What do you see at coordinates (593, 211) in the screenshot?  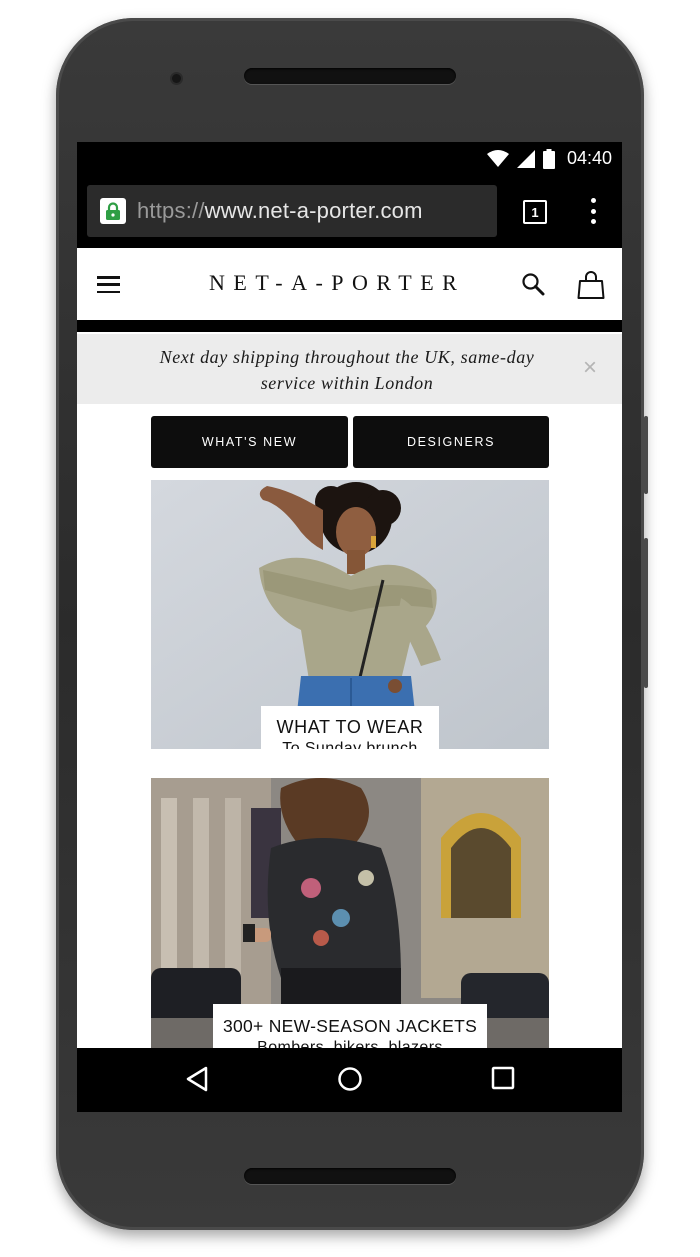 I see `overflow-menu-icon` at bounding box center [593, 211].